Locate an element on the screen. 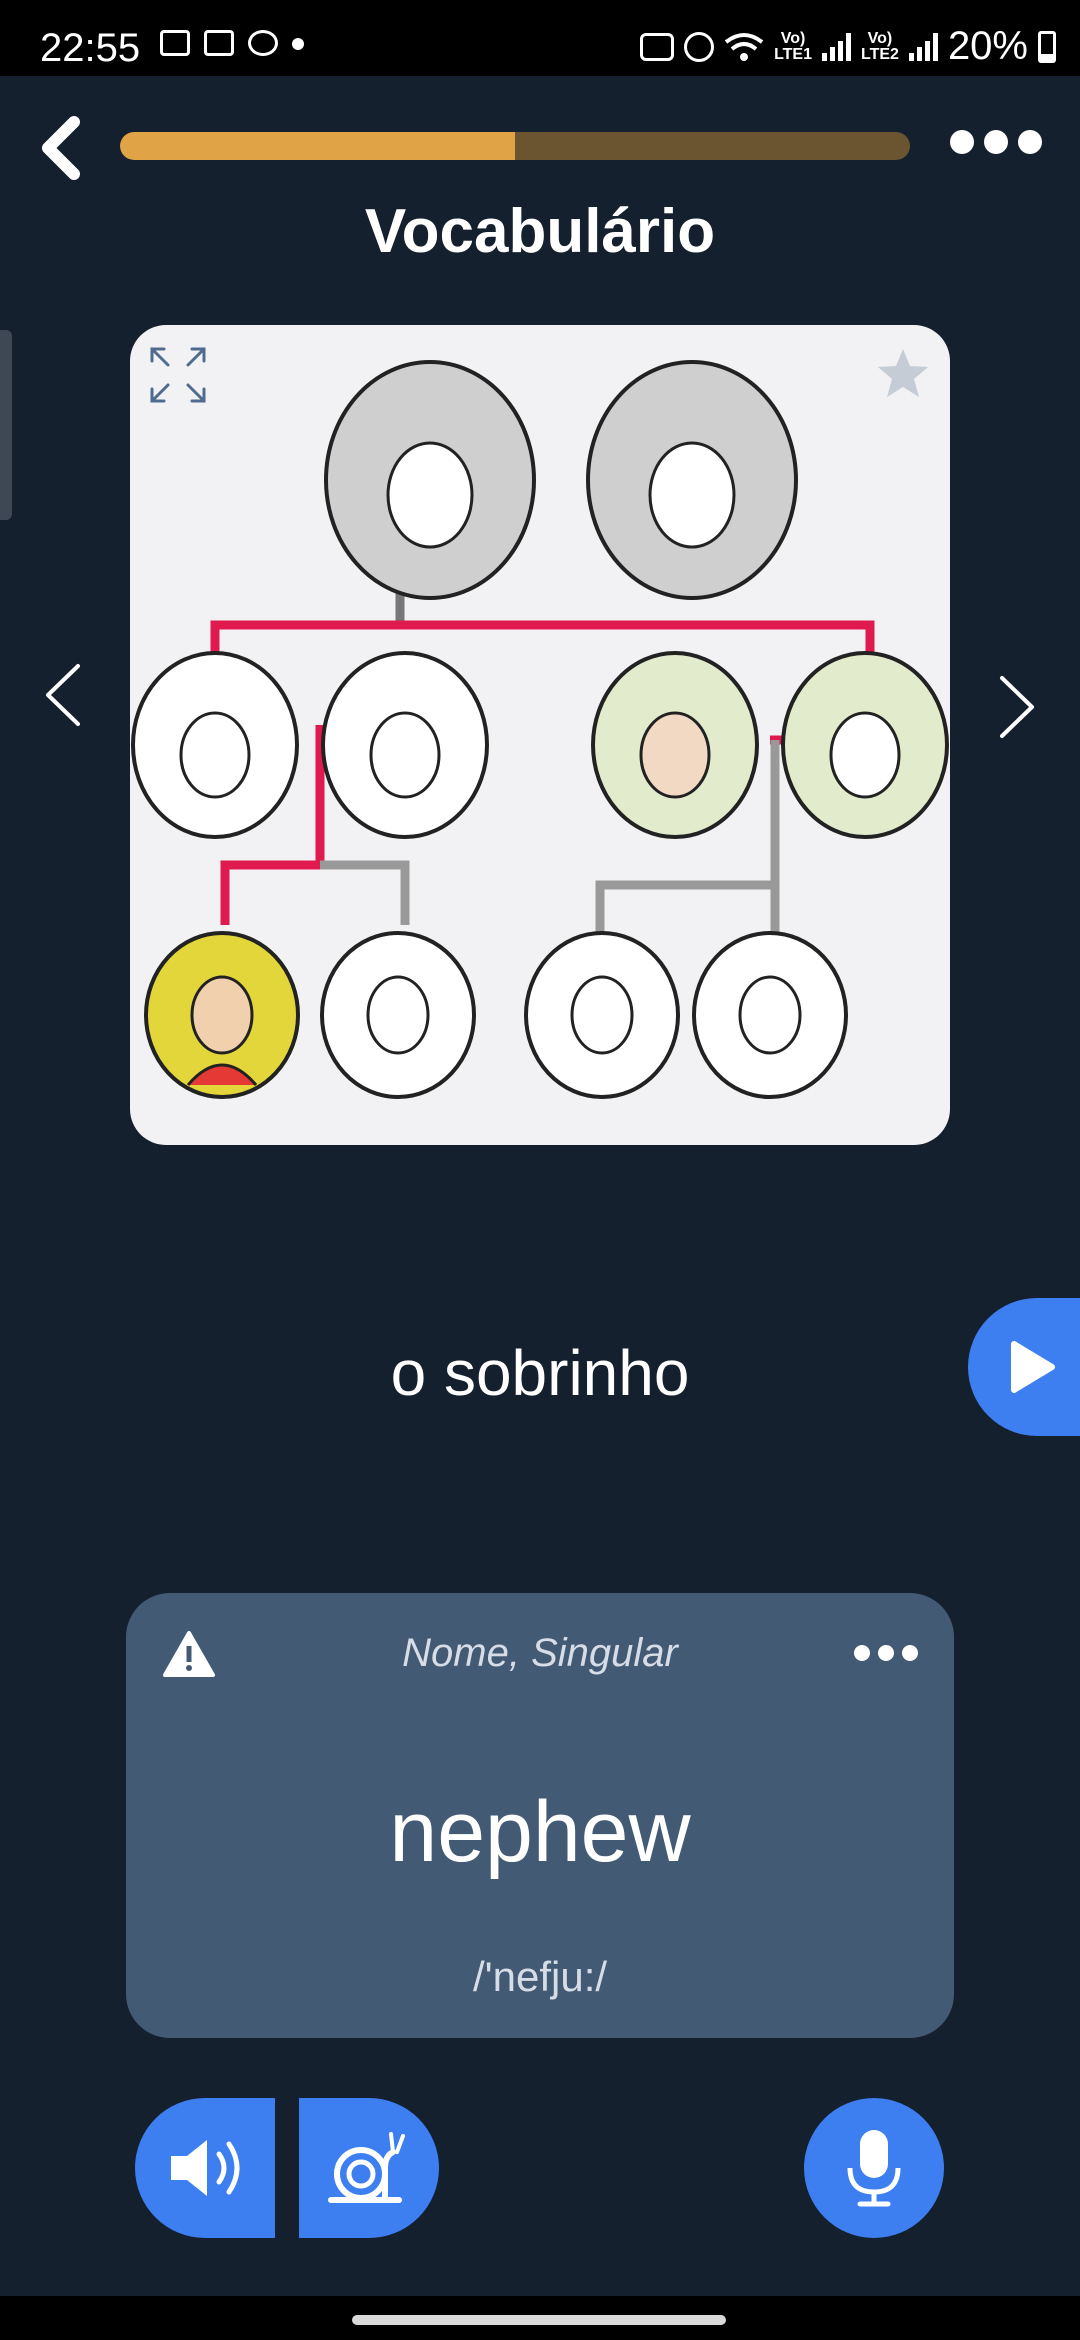  wifi-icon is located at coordinates (744, 46).